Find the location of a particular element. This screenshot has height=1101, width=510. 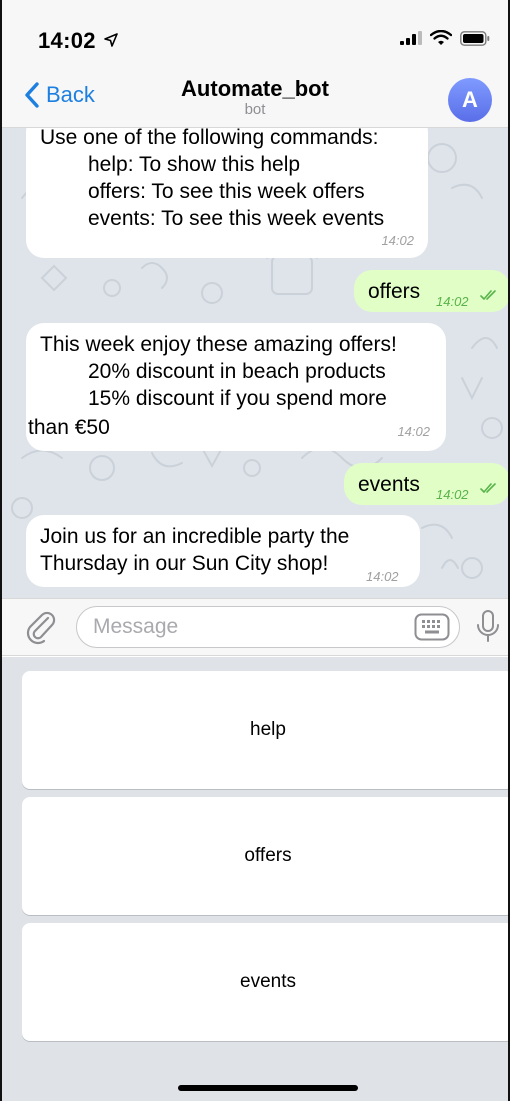

status-indicators is located at coordinates (445, 38).